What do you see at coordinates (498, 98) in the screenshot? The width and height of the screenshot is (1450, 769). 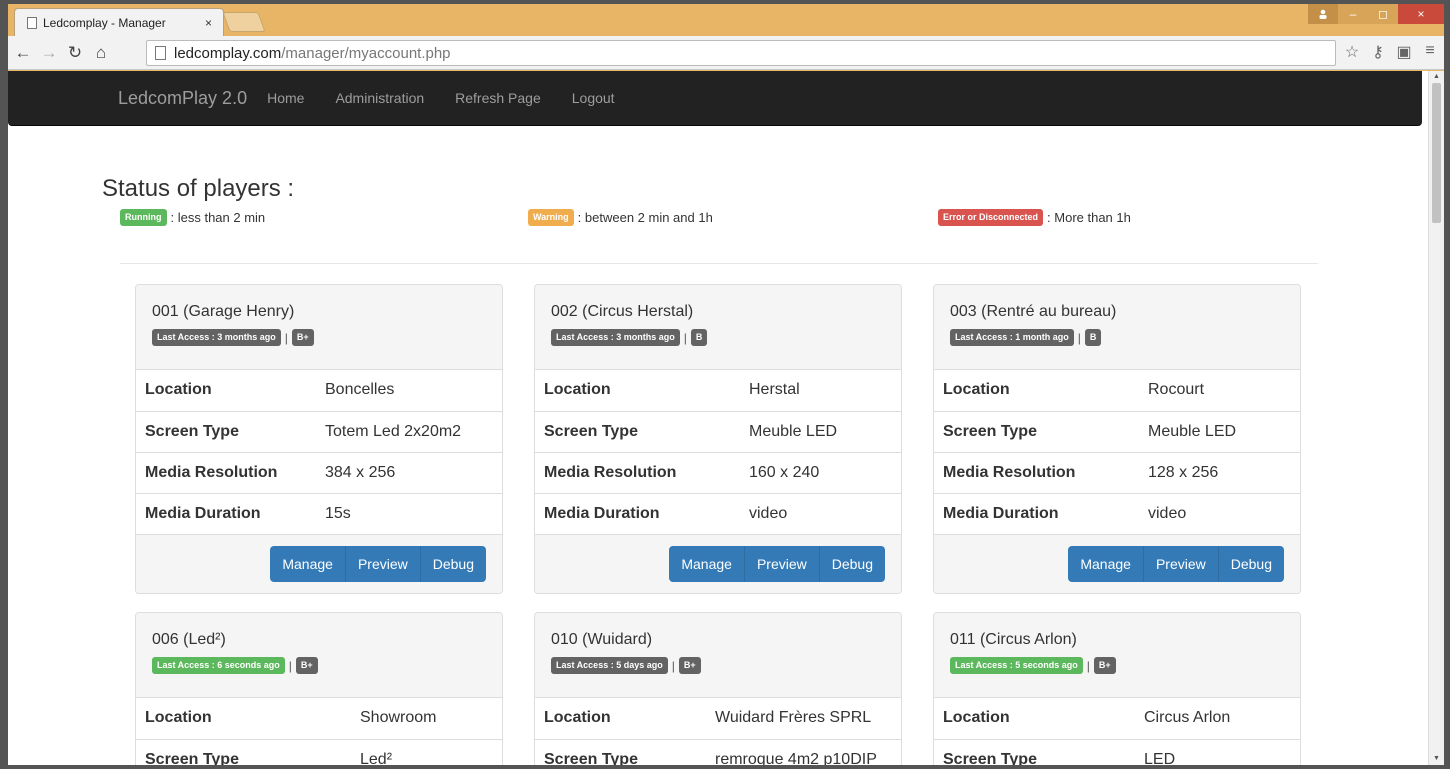 I see `nav-refresh-page: Refresh Page` at bounding box center [498, 98].